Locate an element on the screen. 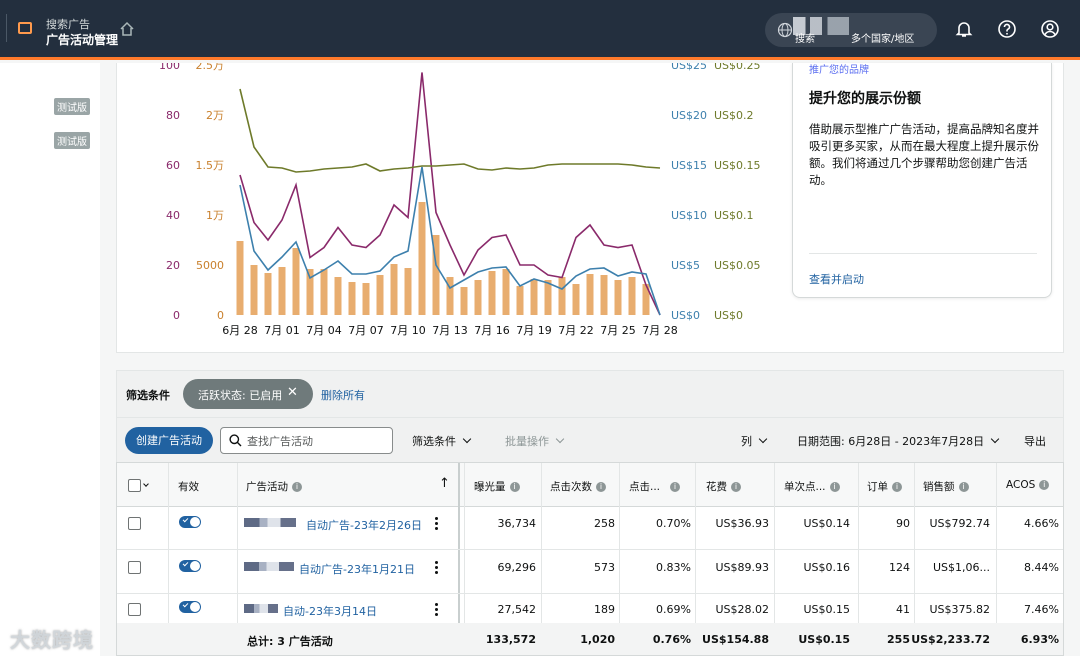 The image size is (1080, 656). campaign-name-link: 自动-23年3月14日 is located at coordinates (330, 611).